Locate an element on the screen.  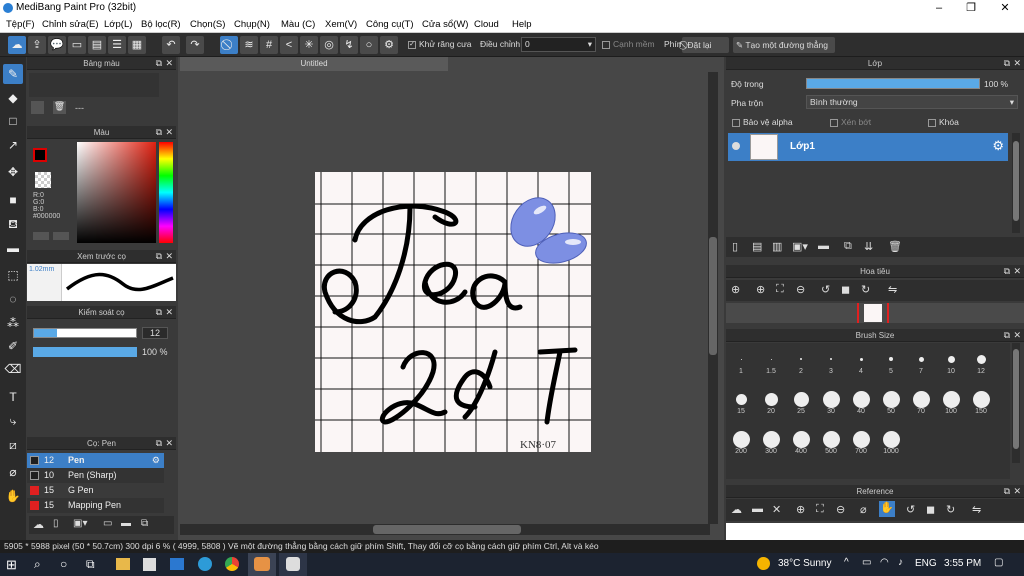
menu-select: Chọn(S) is located at coordinates (207, 24).